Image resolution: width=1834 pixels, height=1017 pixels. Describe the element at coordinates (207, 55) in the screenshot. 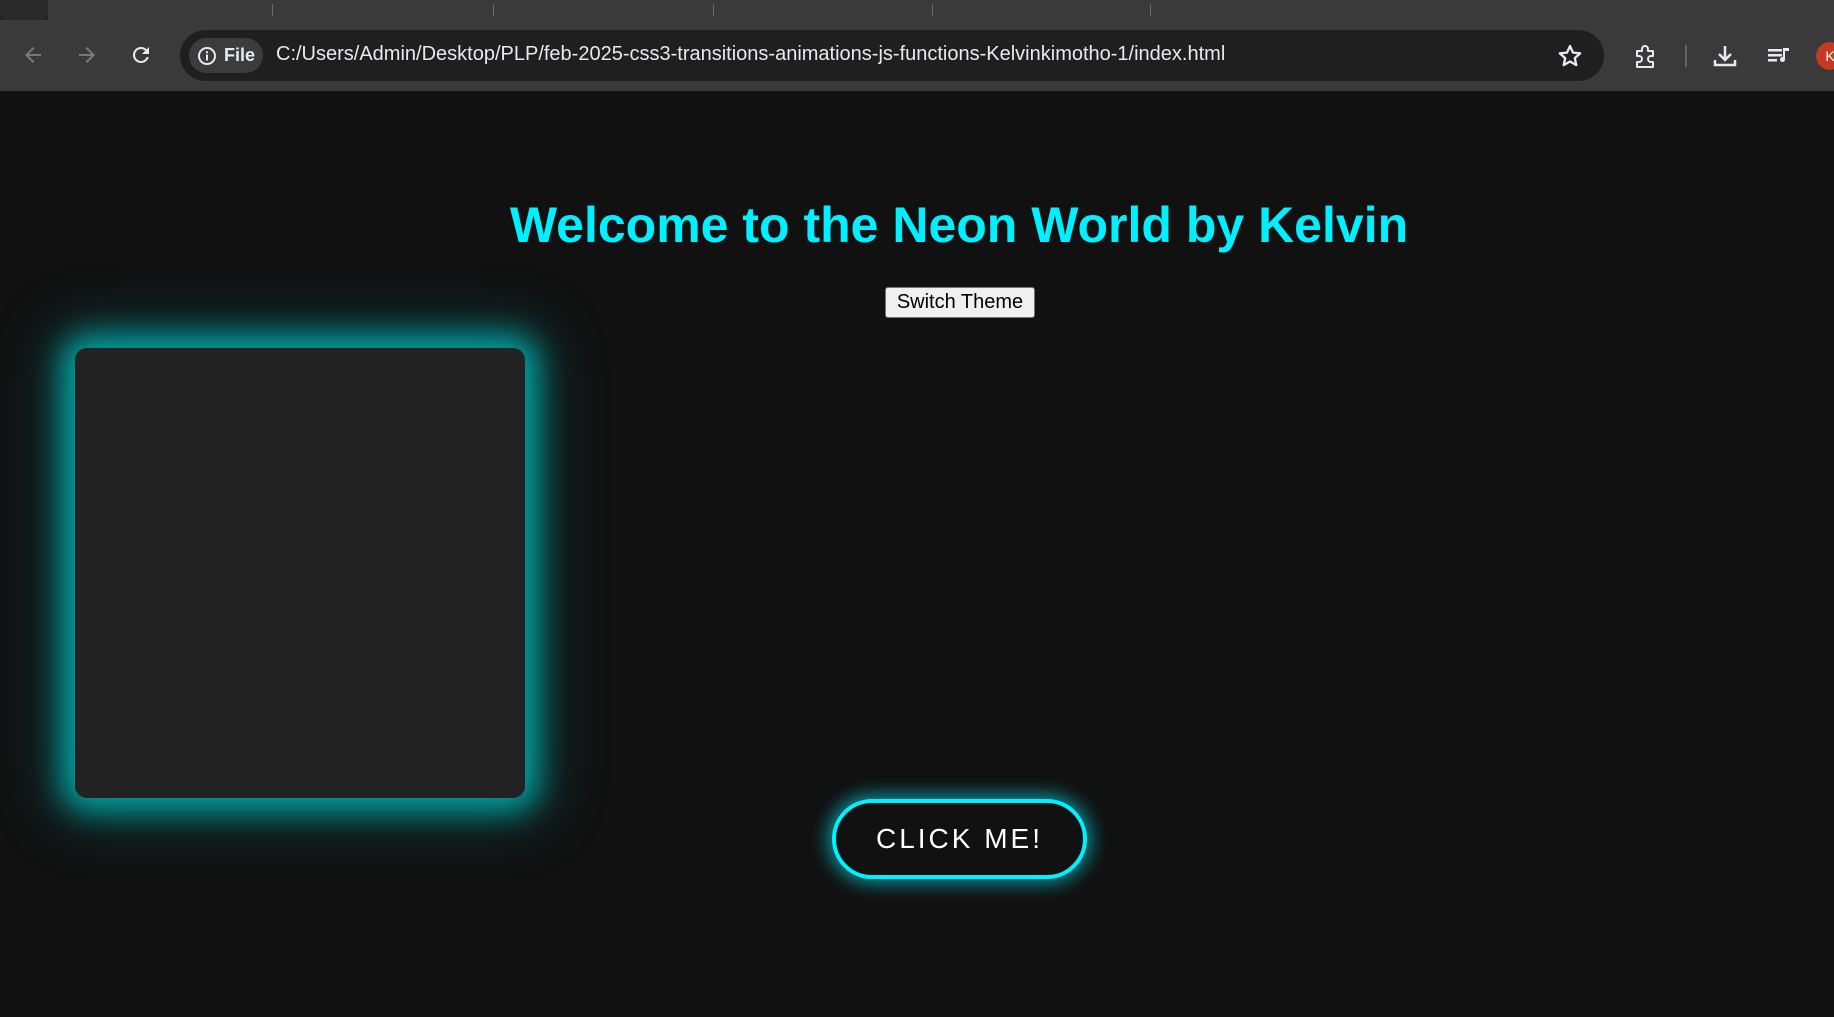

I see `info-icon` at that location.